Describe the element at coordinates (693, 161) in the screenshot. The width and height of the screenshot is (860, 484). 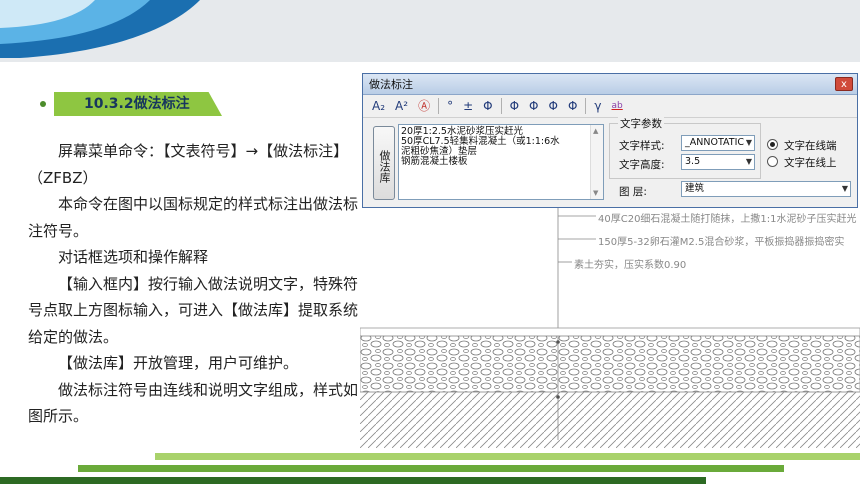
I see `text-height-value: 3.5` at that location.